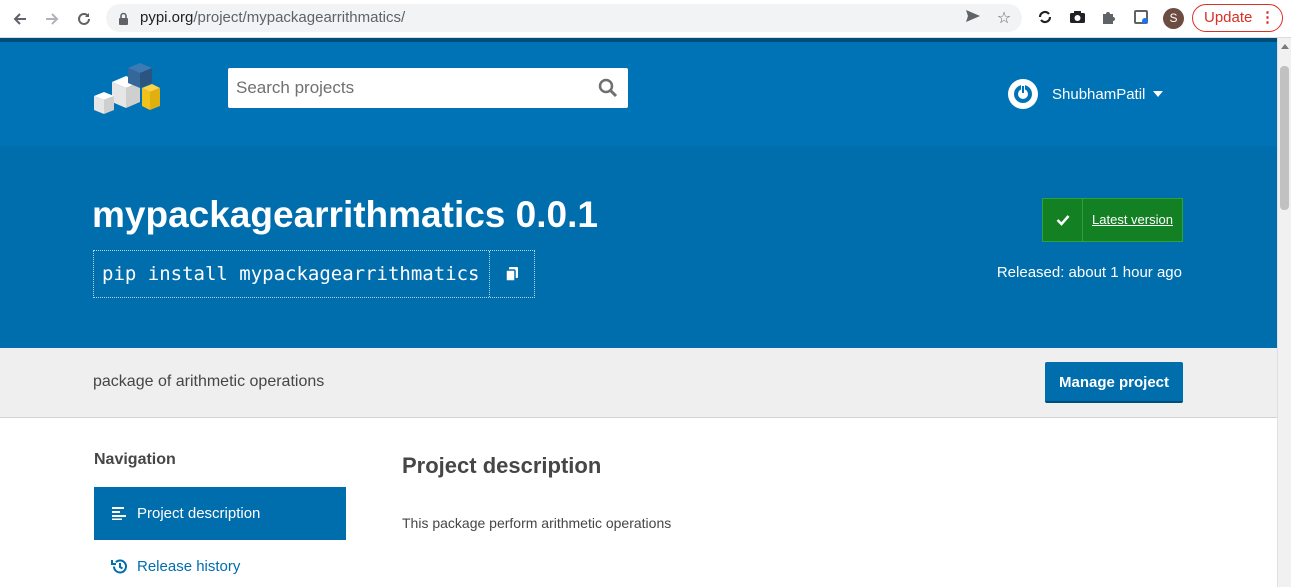  What do you see at coordinates (1023, 94) in the screenshot?
I see `user-avatar-icon` at bounding box center [1023, 94].